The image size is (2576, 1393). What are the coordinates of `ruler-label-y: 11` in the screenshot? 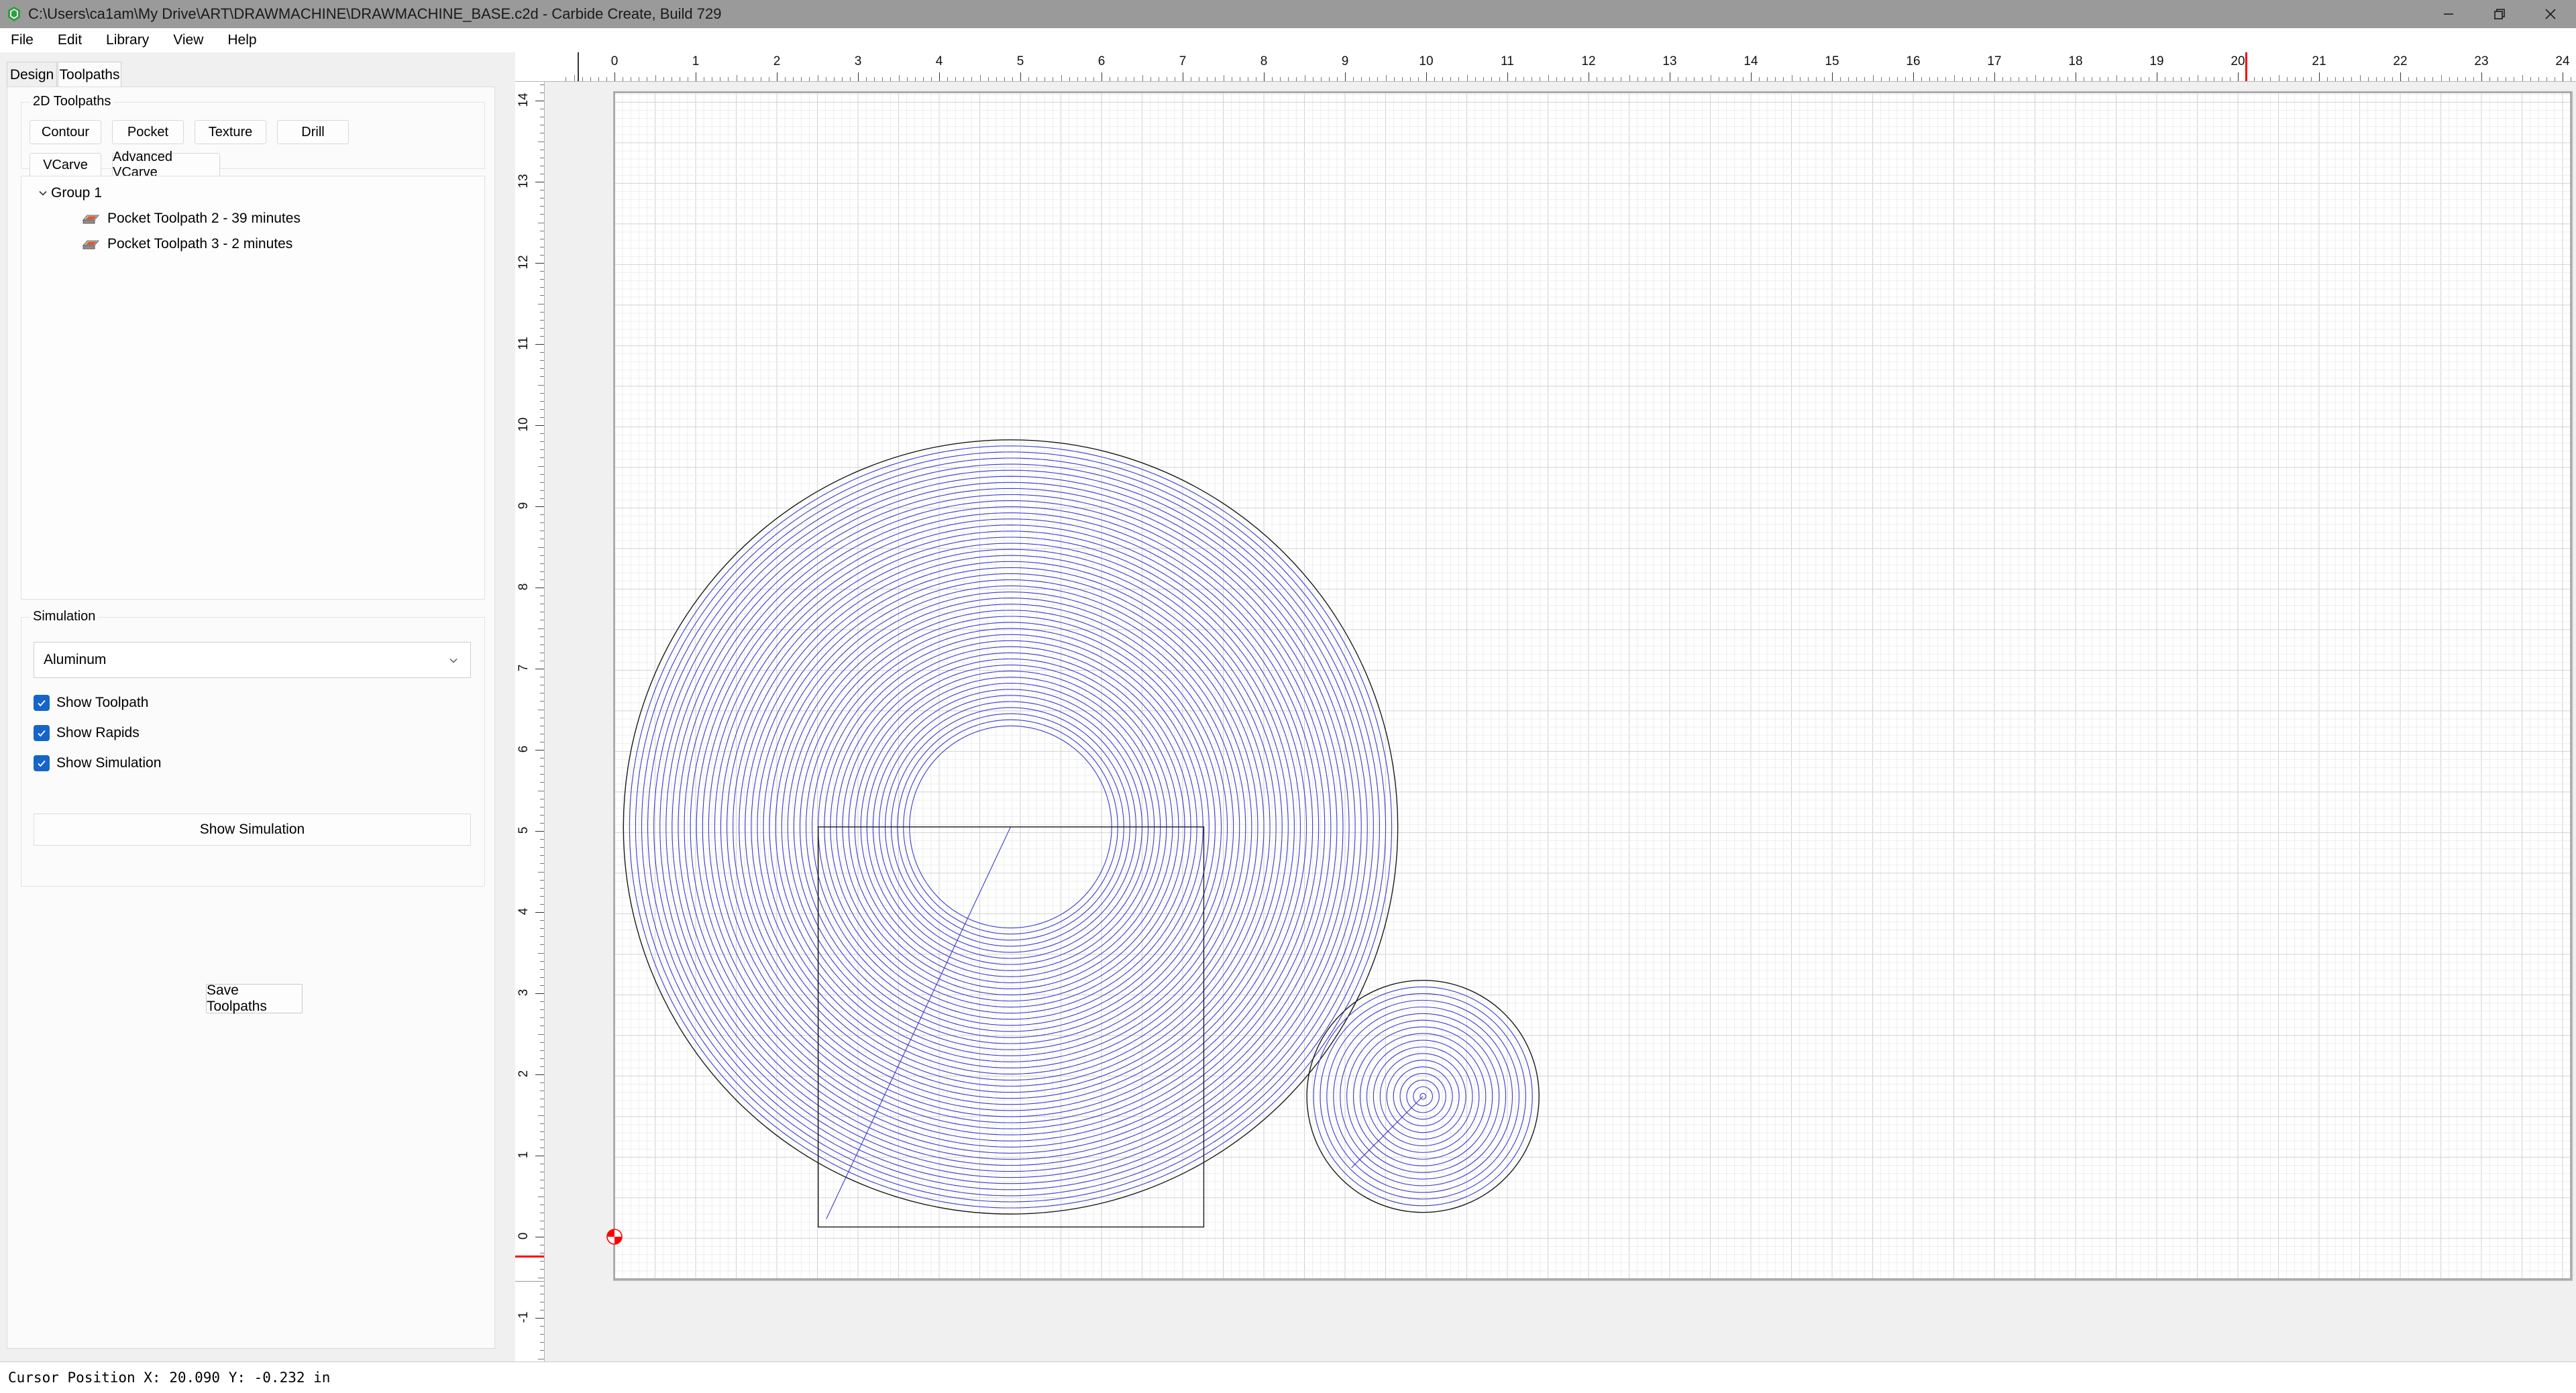 It's located at (524, 344).